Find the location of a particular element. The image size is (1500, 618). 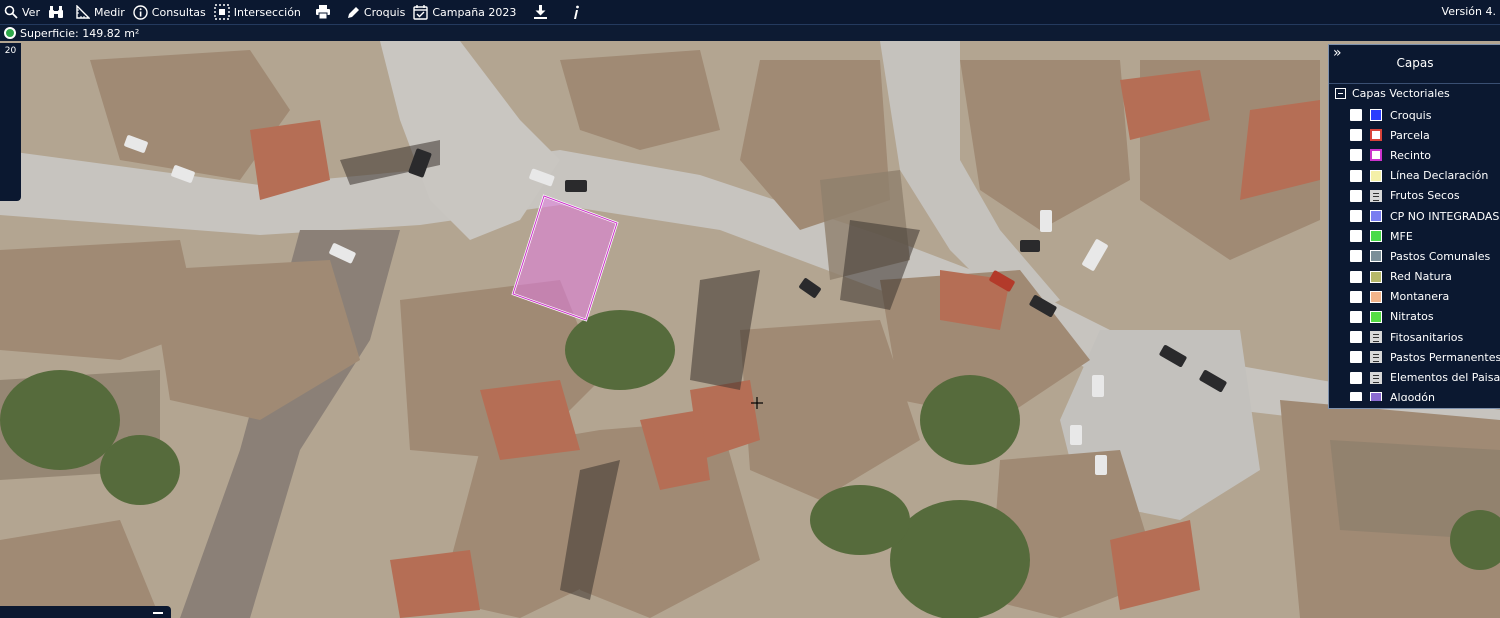

binoculars-button is located at coordinates (58, 12).